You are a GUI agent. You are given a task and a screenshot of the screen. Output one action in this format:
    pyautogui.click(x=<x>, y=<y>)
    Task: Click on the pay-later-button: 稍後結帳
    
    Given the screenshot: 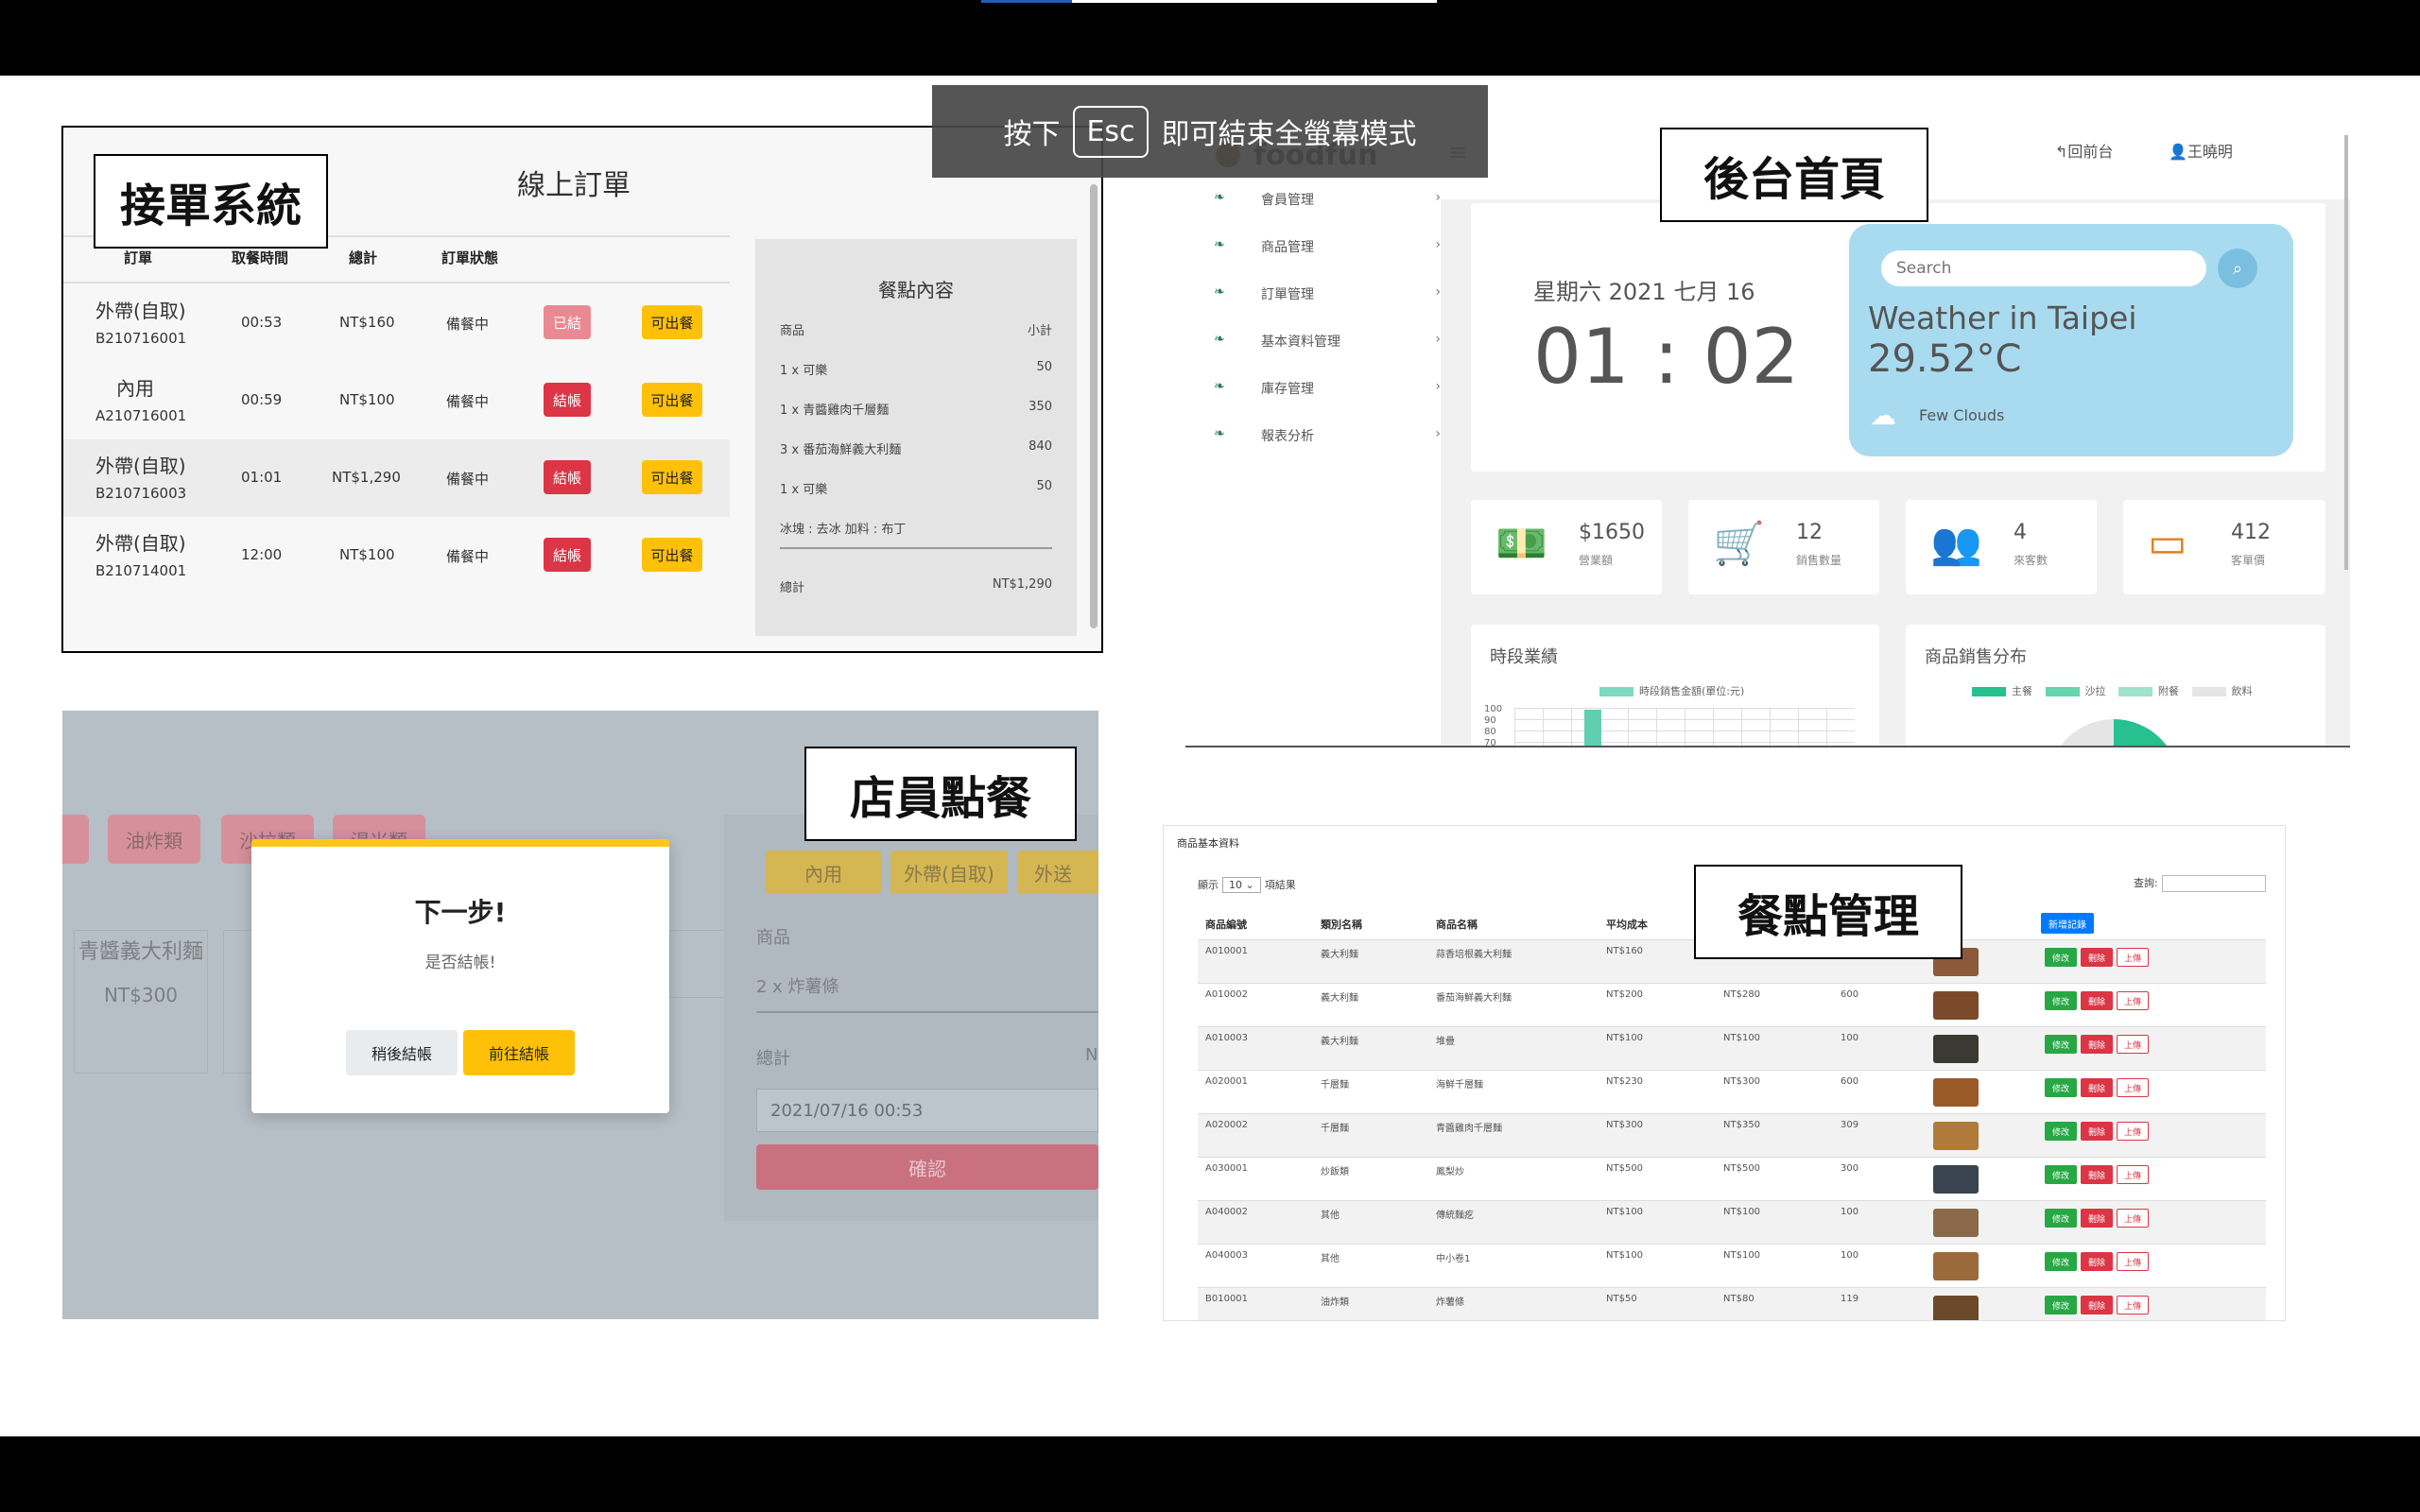 What is the action you would take?
    pyautogui.click(x=402, y=1052)
    